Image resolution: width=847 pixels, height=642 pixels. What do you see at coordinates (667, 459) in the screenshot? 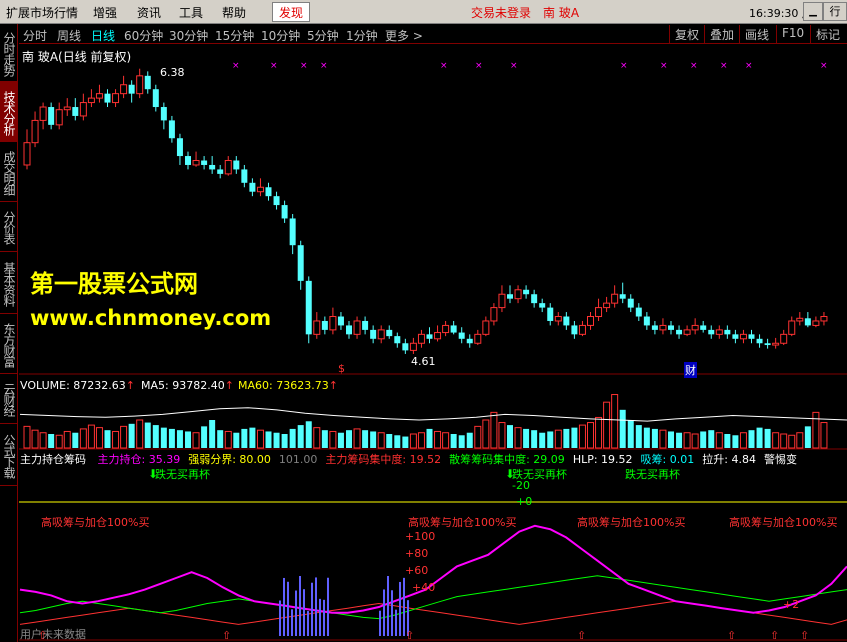
I see `indicator-field: 吸筹: 0.01` at bounding box center [667, 459].